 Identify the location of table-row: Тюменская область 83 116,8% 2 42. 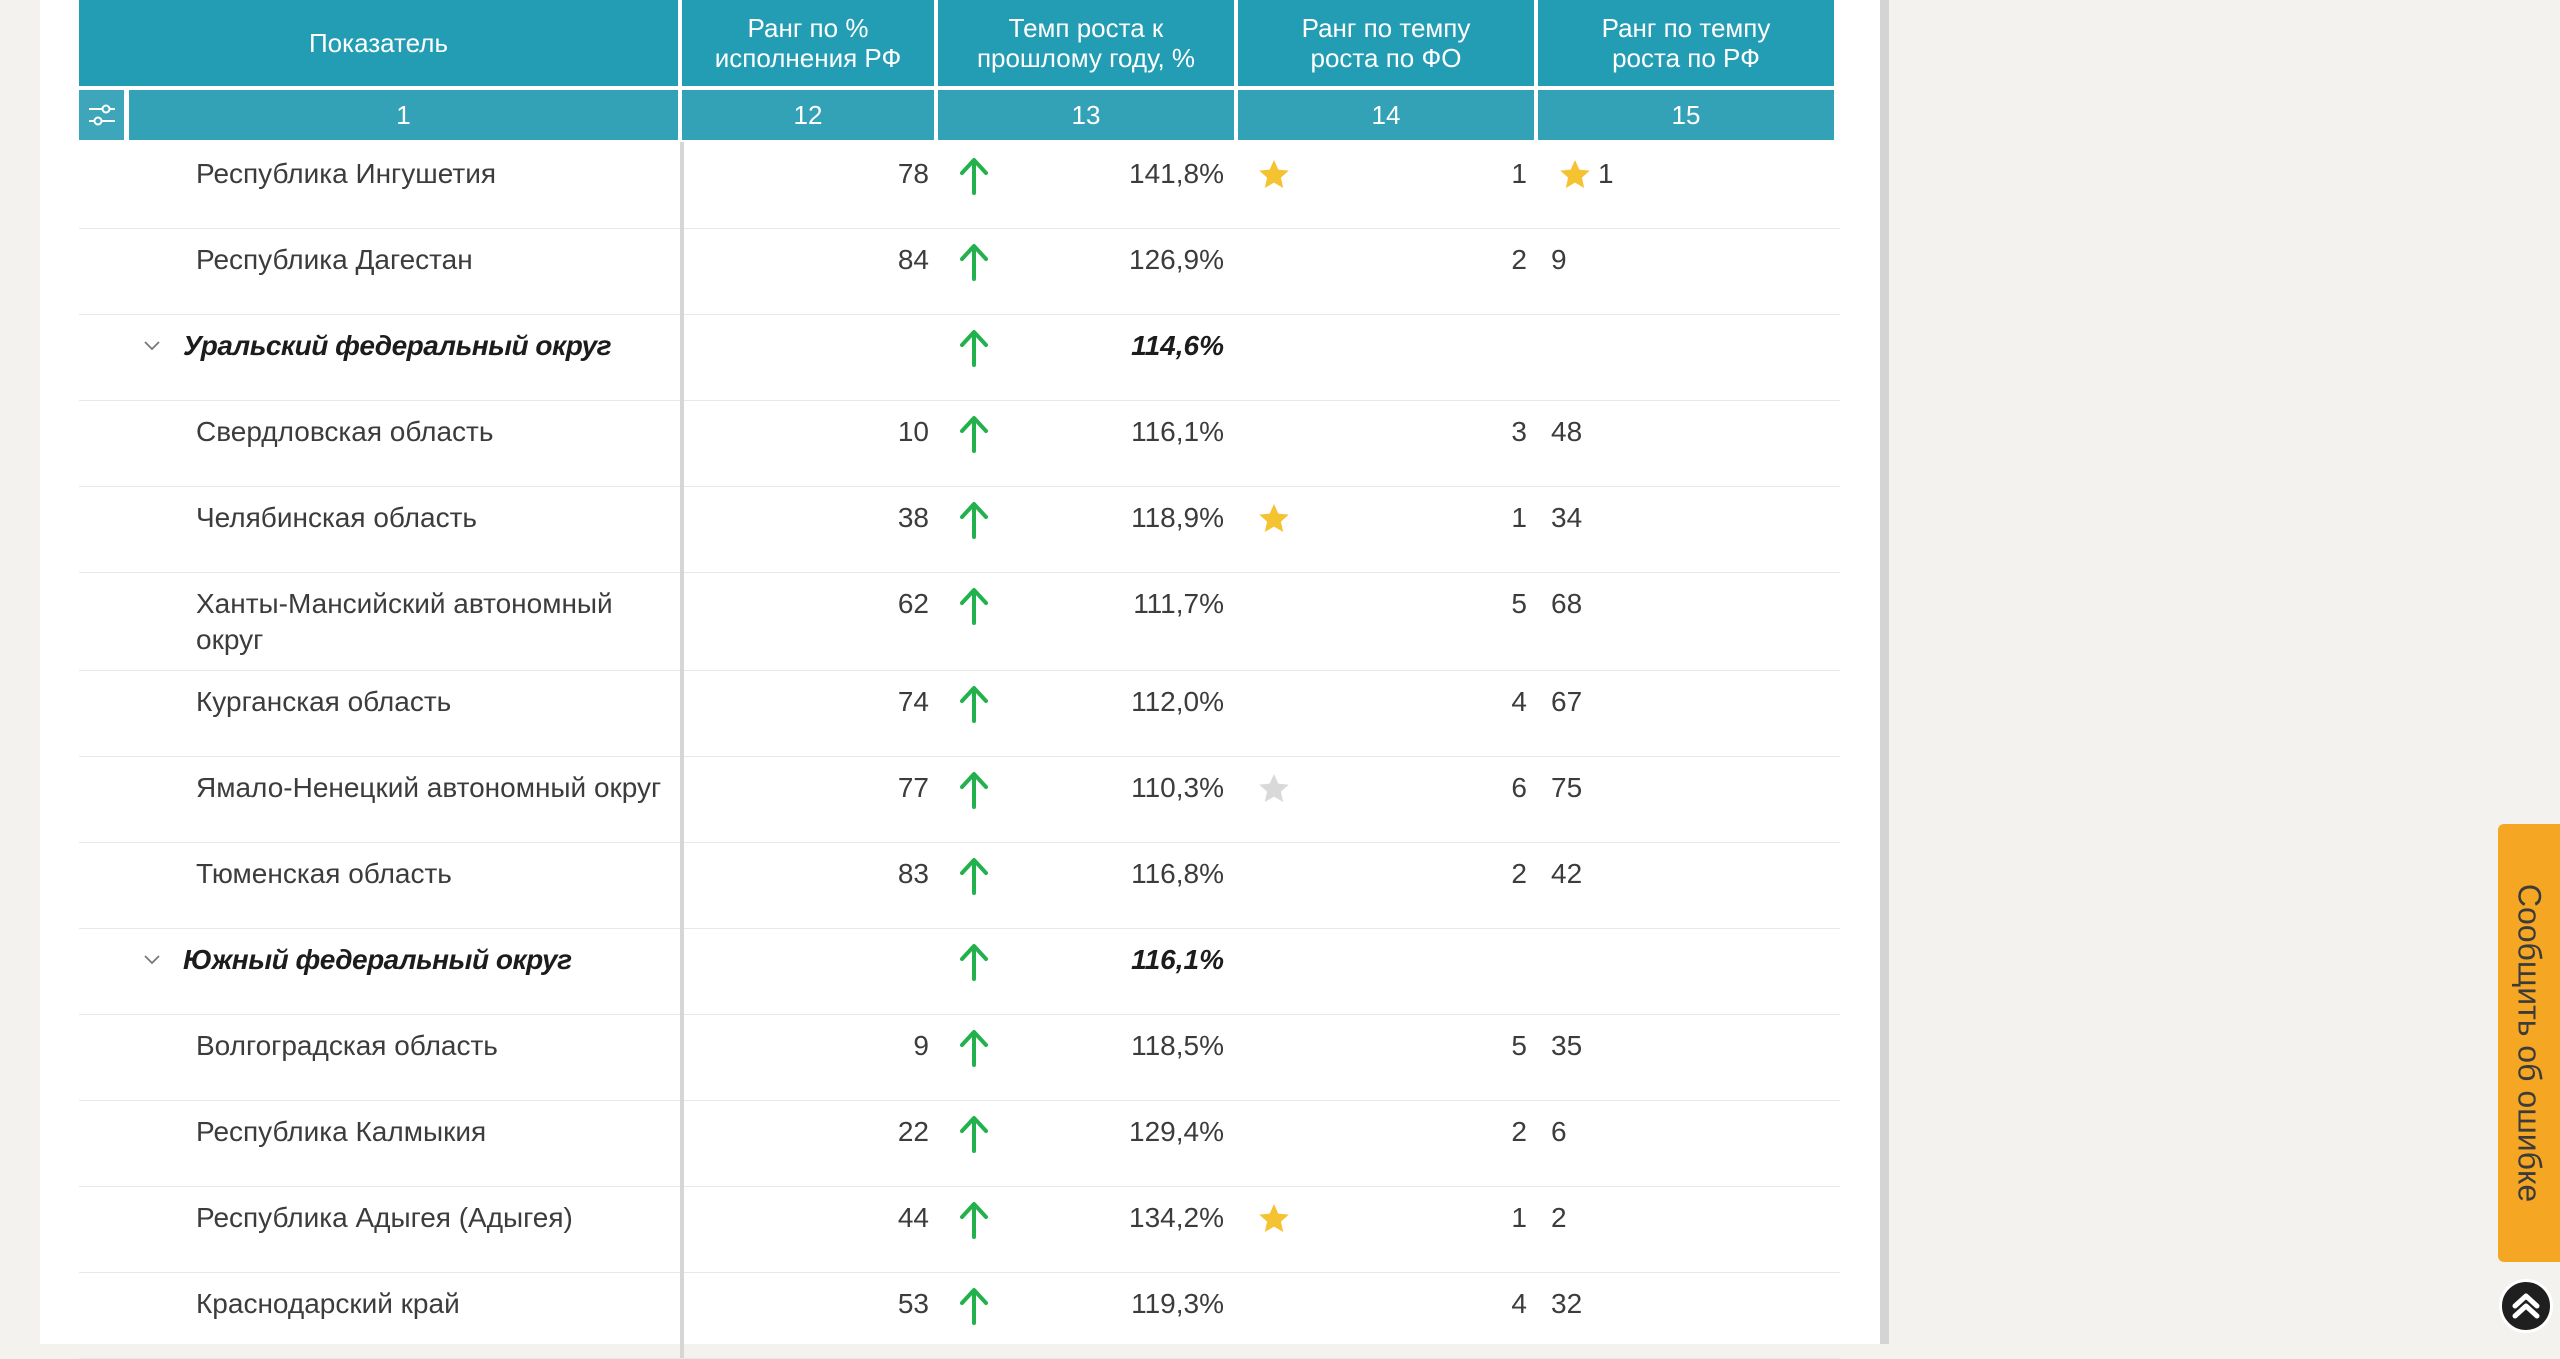
(959, 885).